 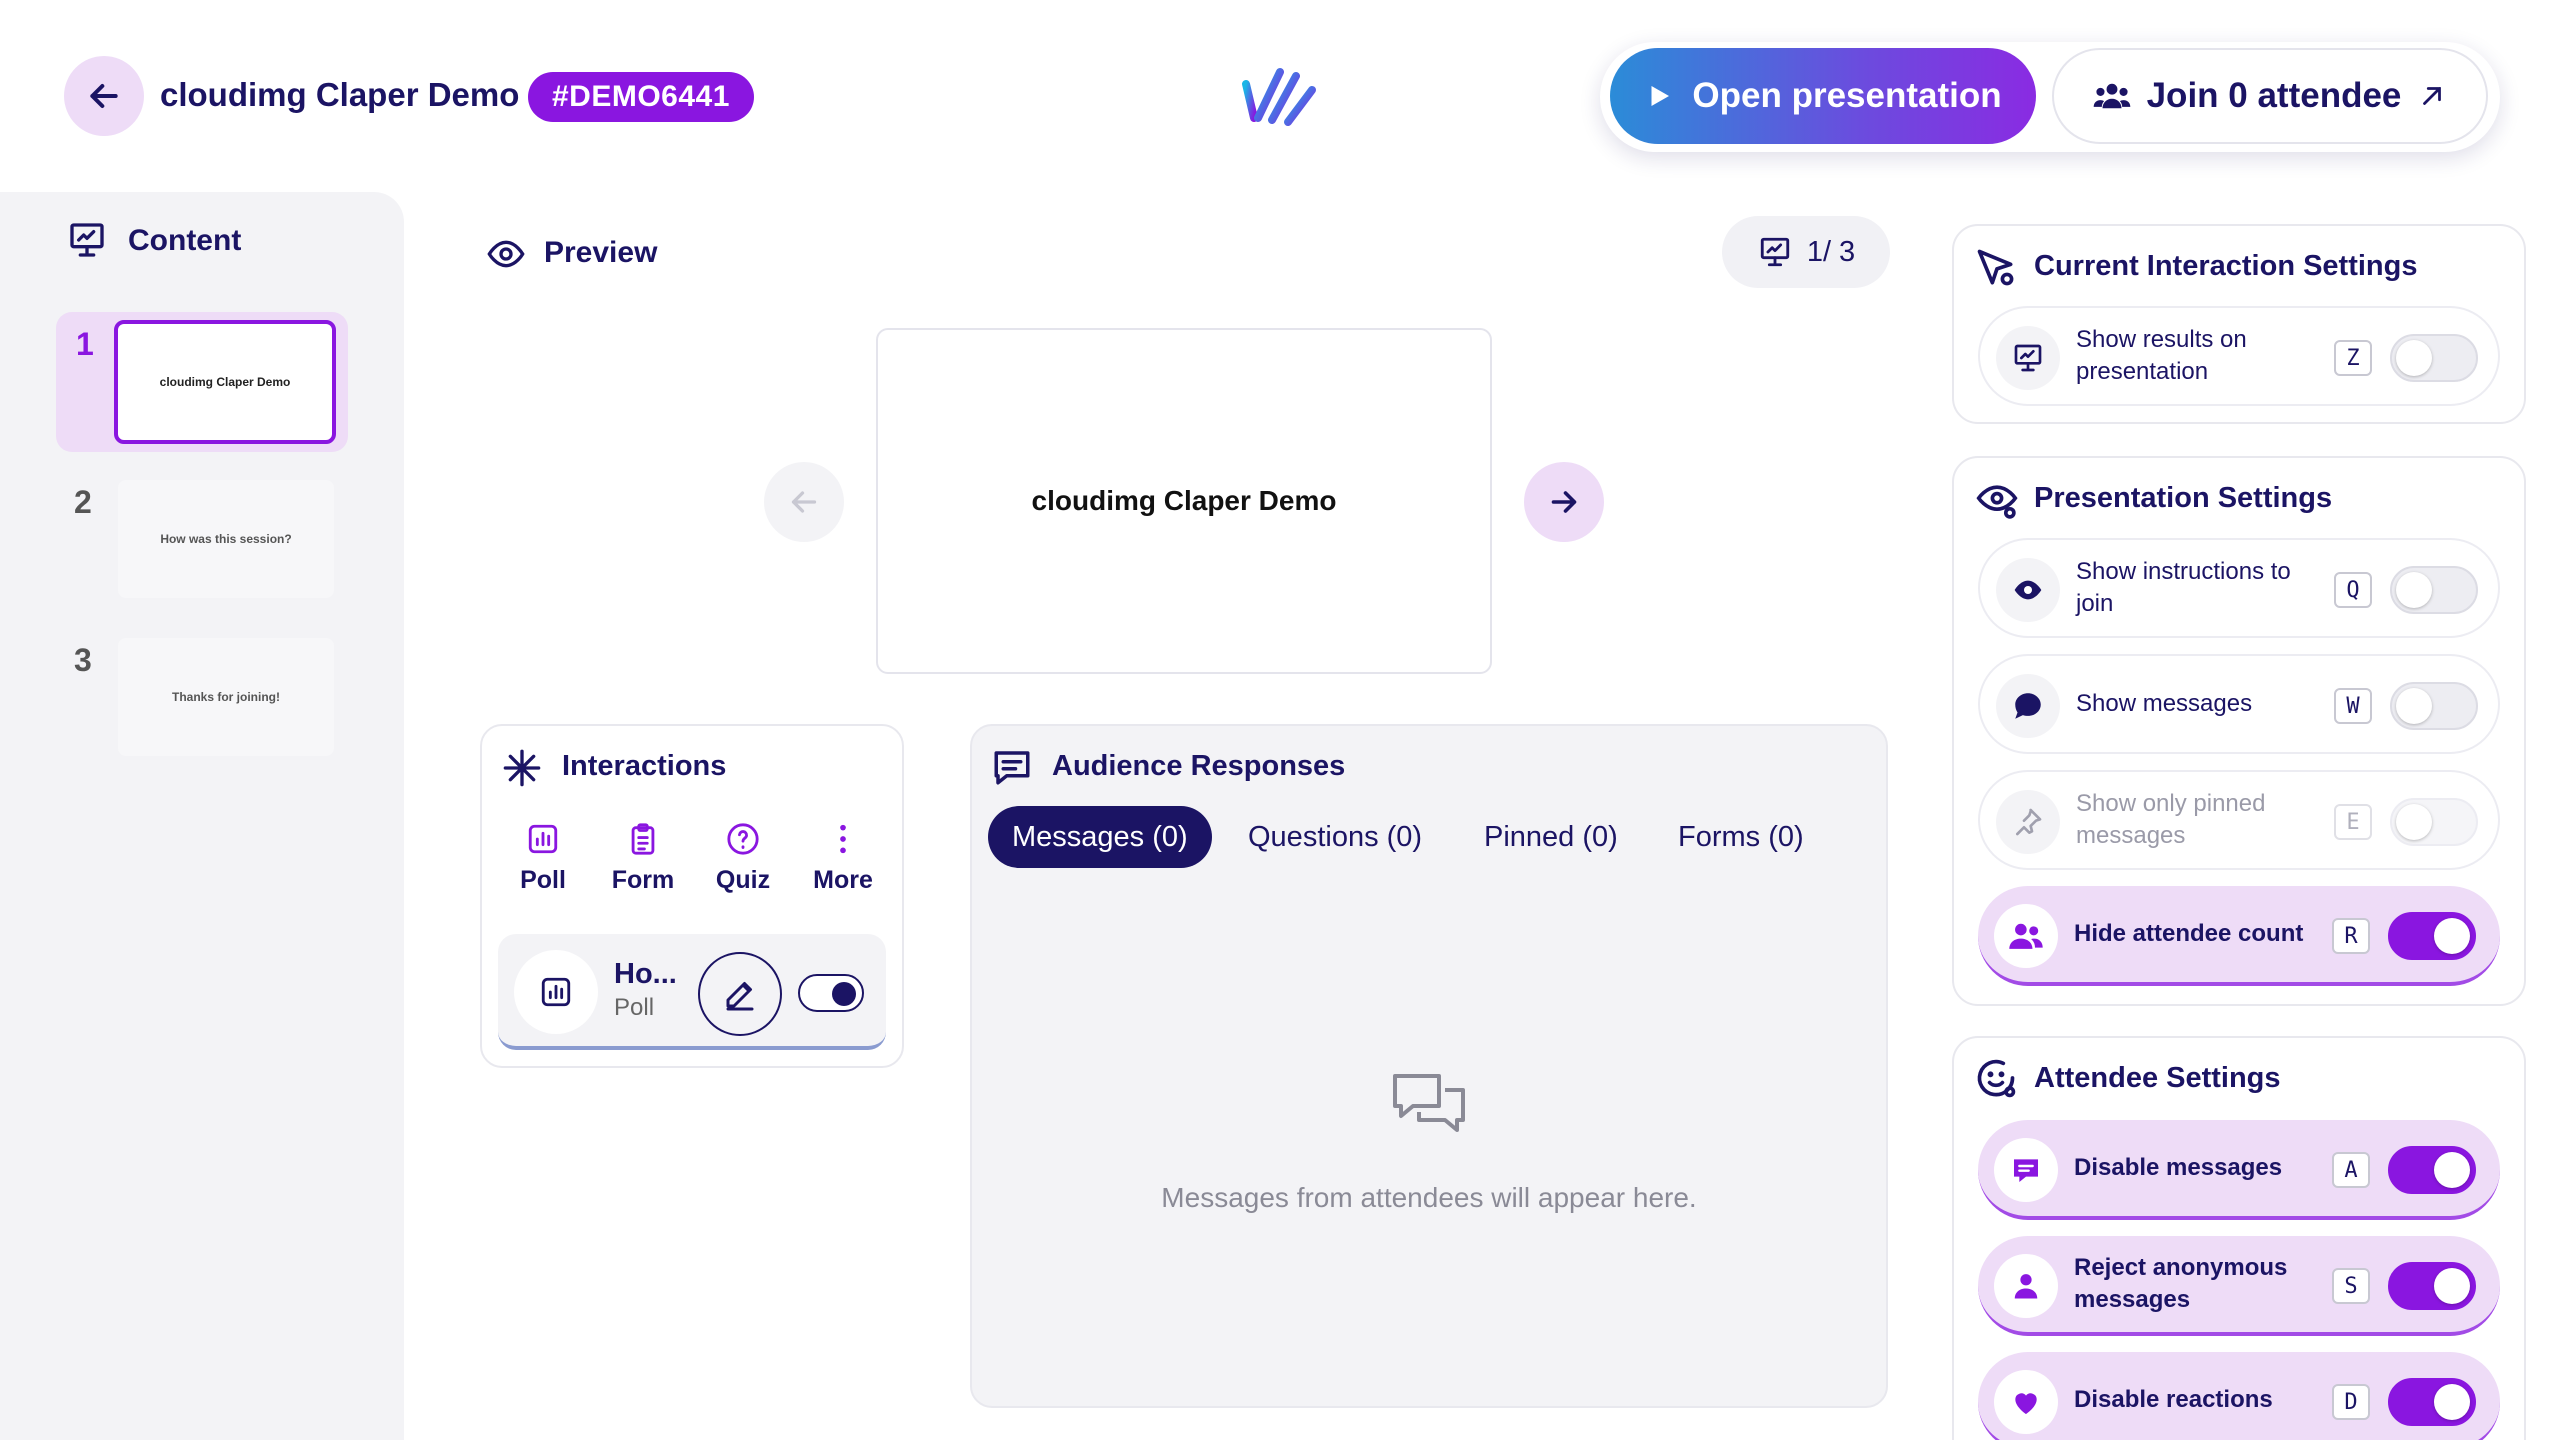 What do you see at coordinates (804, 502) in the screenshot?
I see `previous-slide-button` at bounding box center [804, 502].